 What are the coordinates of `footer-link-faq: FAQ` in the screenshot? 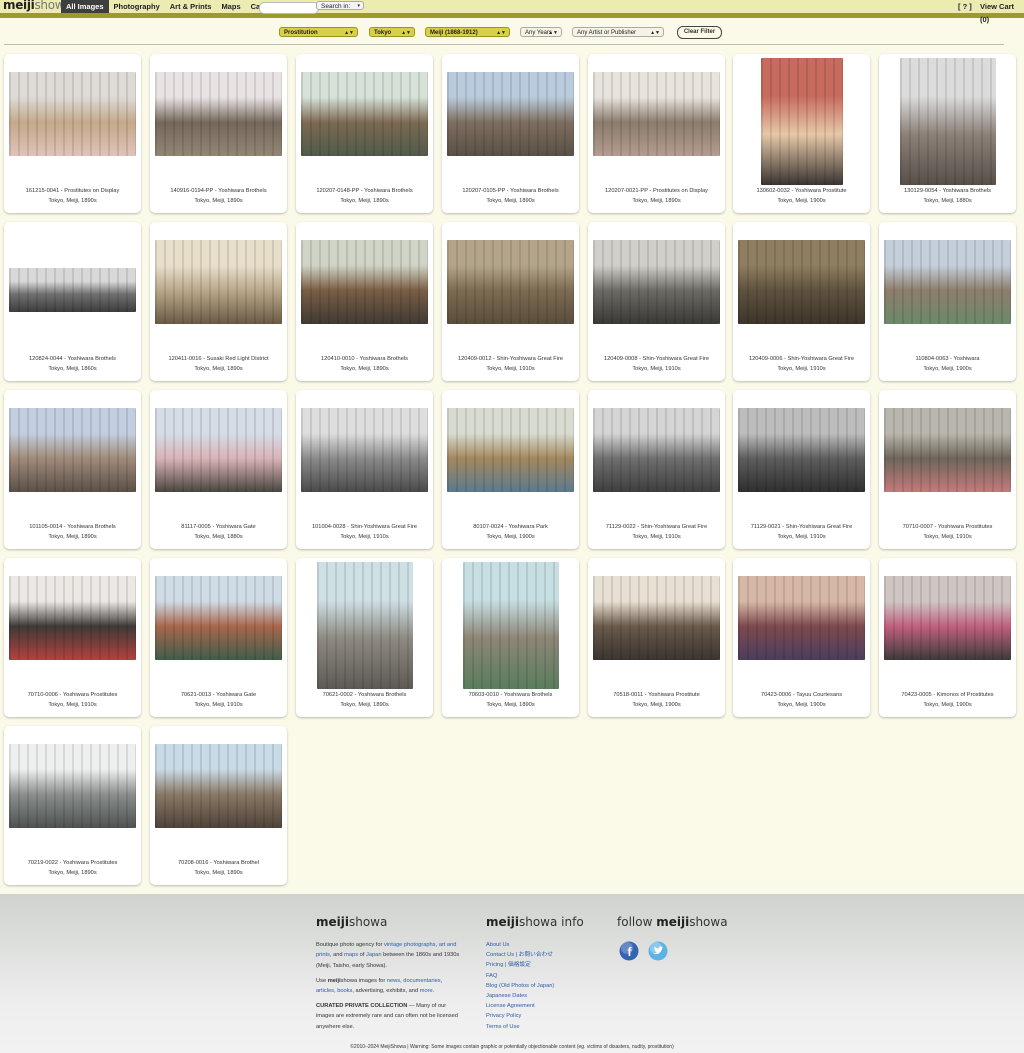 It's located at (546, 976).